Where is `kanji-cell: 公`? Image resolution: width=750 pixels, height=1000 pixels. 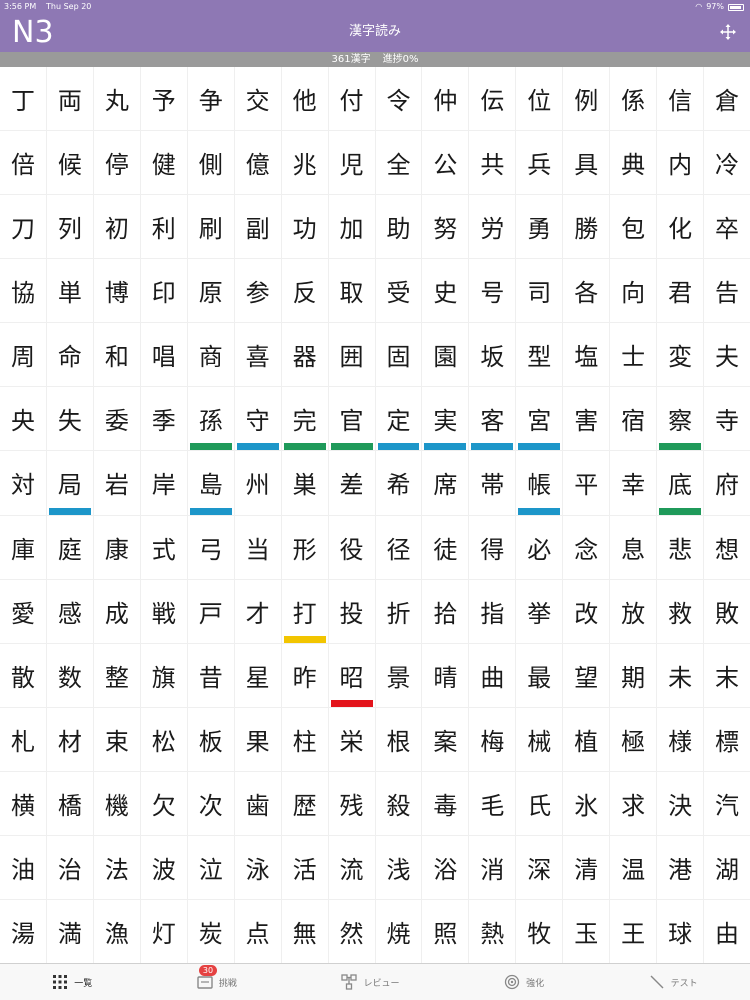 kanji-cell: 公 is located at coordinates (445, 163).